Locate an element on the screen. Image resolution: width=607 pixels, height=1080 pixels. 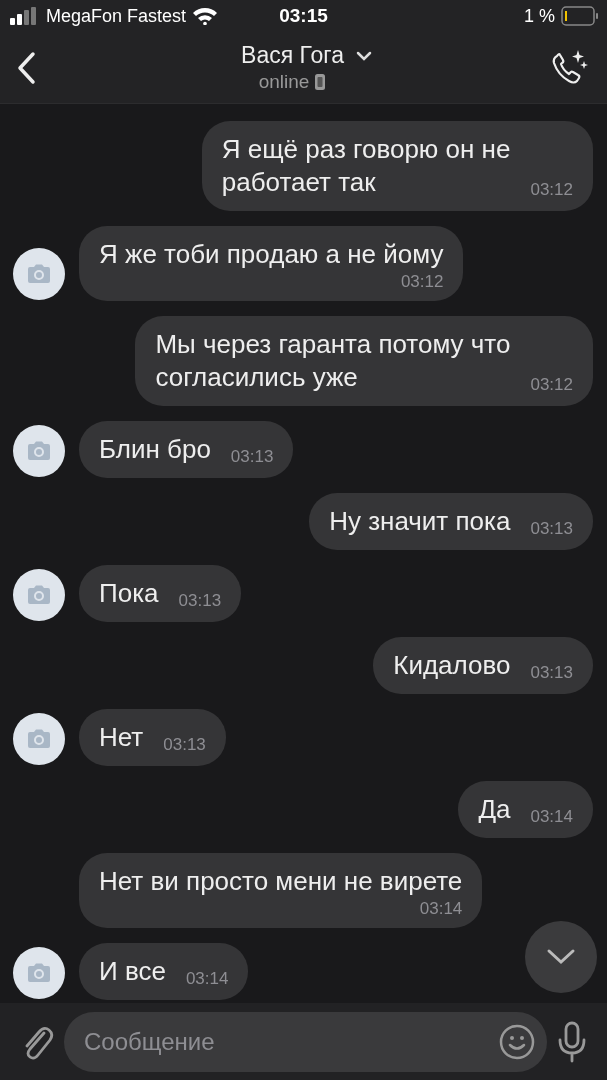
message-text: Кидалово is located at coordinates (452, 665).